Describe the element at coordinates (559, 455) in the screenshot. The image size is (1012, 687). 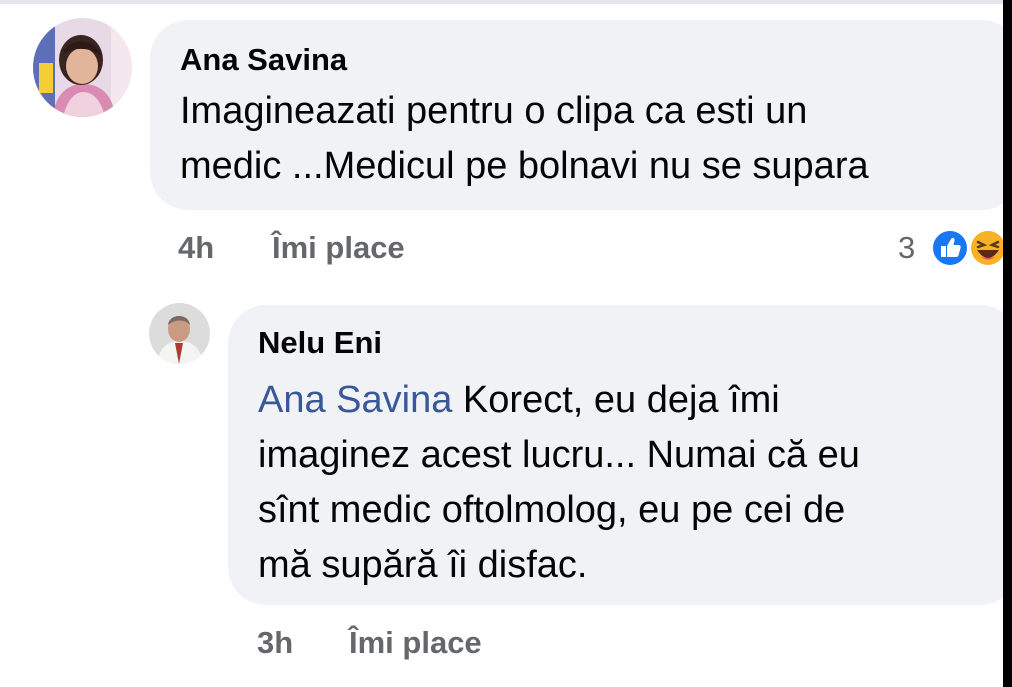
I see `reply-text-line: imaginez acest lucru... Numai că eu` at that location.